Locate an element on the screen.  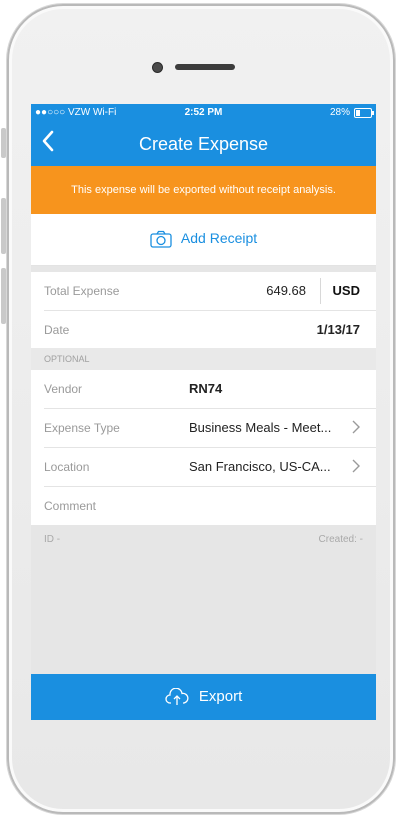
vendor-row: Vendor RN74 is located at coordinates (210, 389).